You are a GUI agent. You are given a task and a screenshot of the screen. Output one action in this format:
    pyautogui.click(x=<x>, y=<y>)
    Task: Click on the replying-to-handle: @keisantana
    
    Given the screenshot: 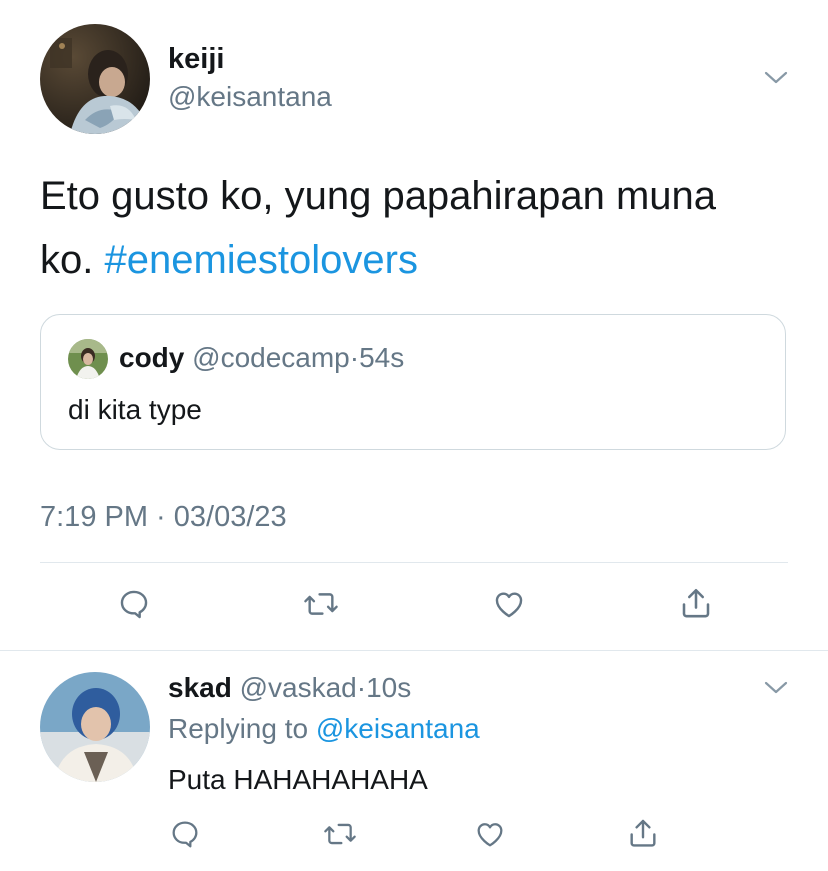 What is the action you would take?
    pyautogui.click(x=398, y=728)
    